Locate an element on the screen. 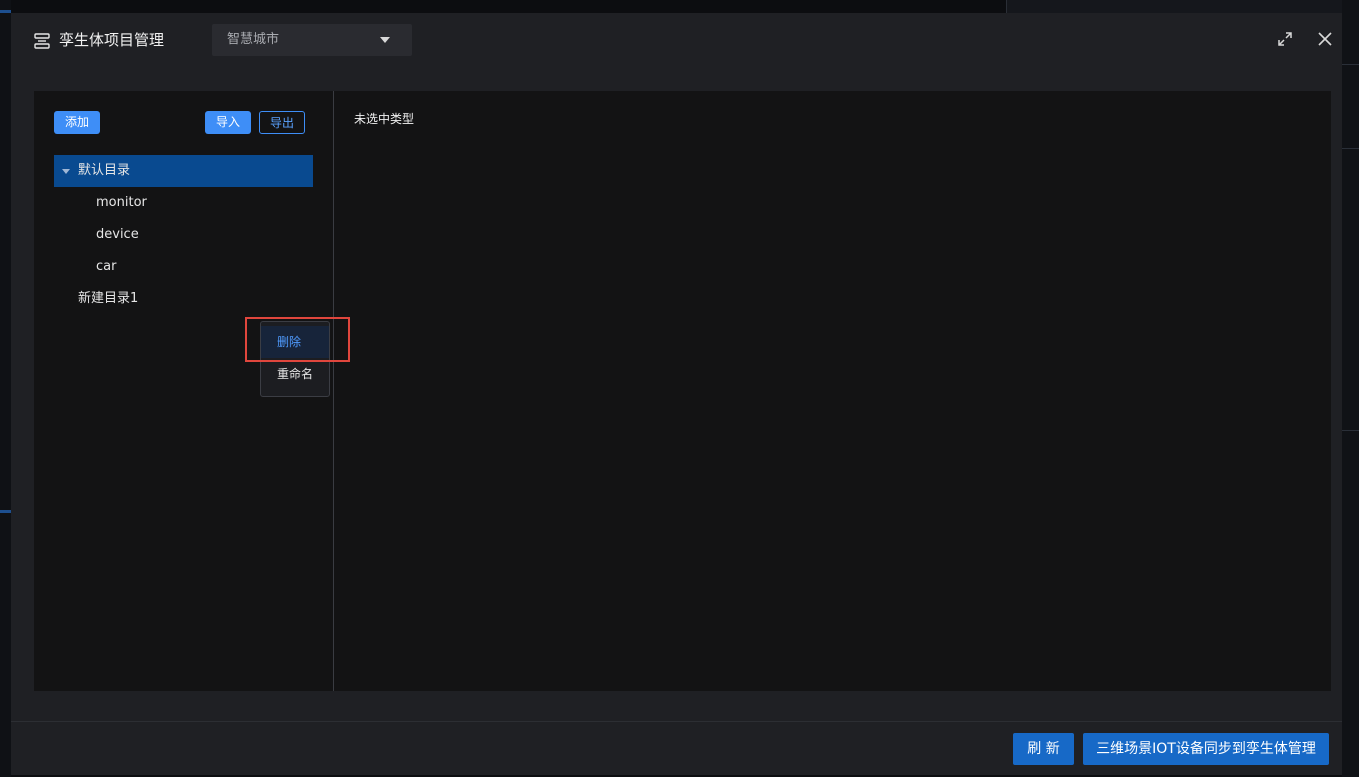  dialog-header: 孪生体项目管理 智慧城市 is located at coordinates (676, 40).